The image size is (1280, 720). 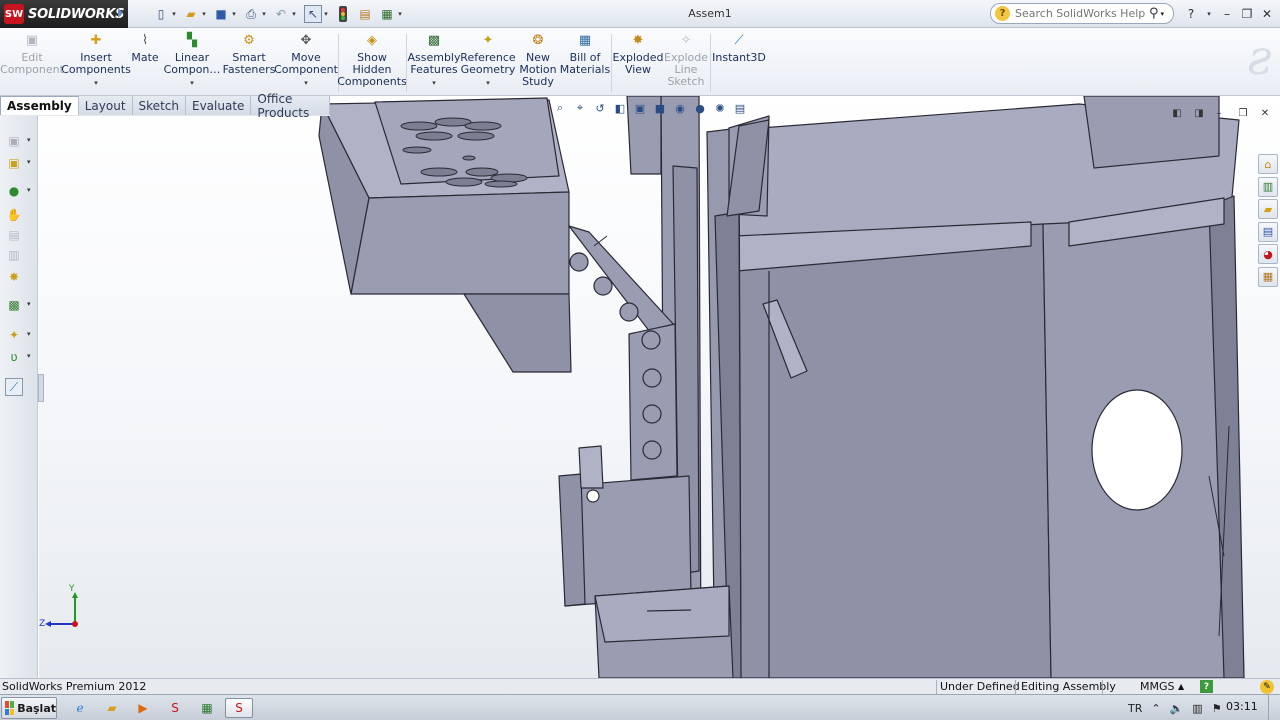 What do you see at coordinates (175, 708) in the screenshot?
I see `solidworks-taskbar-icon: S` at bounding box center [175, 708].